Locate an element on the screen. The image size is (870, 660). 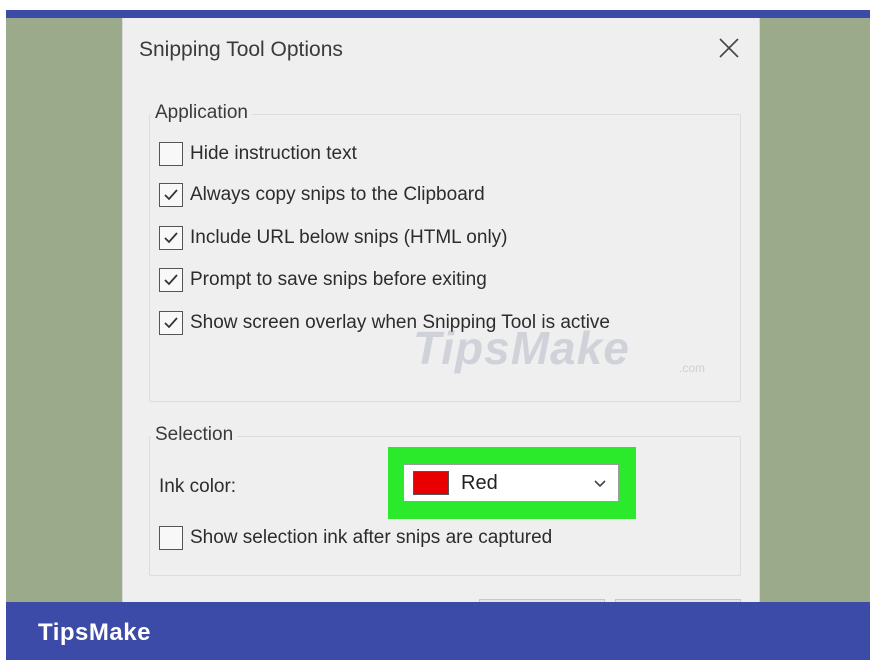
option-include-url: Include URL below snips (HTML only) is located at coordinates (333, 238).